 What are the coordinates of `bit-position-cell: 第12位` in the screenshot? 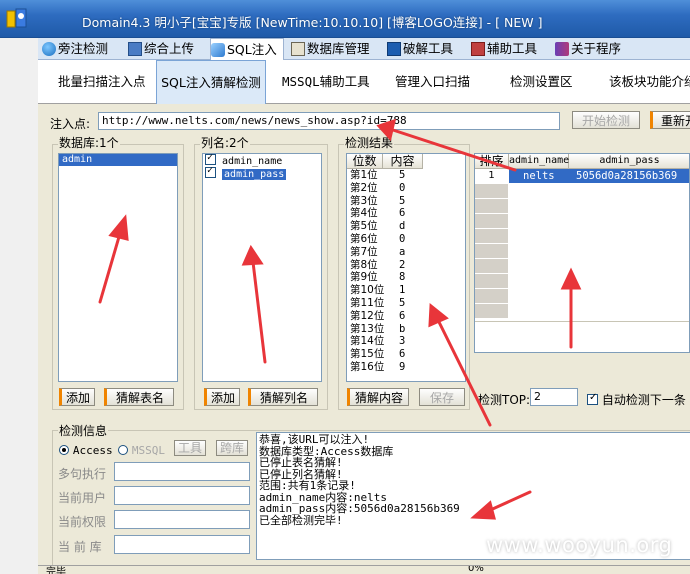 It's located at (367, 315).